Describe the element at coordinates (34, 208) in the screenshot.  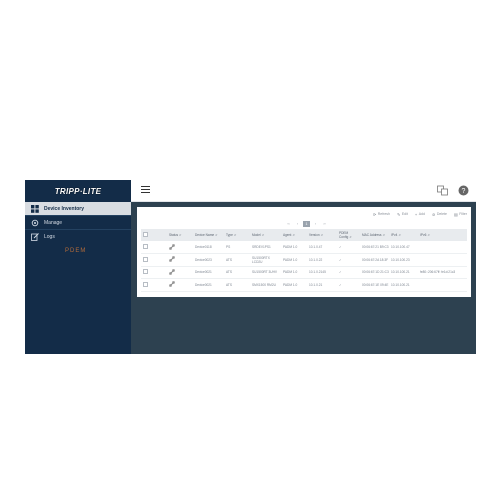
I see `grid-icon` at that location.